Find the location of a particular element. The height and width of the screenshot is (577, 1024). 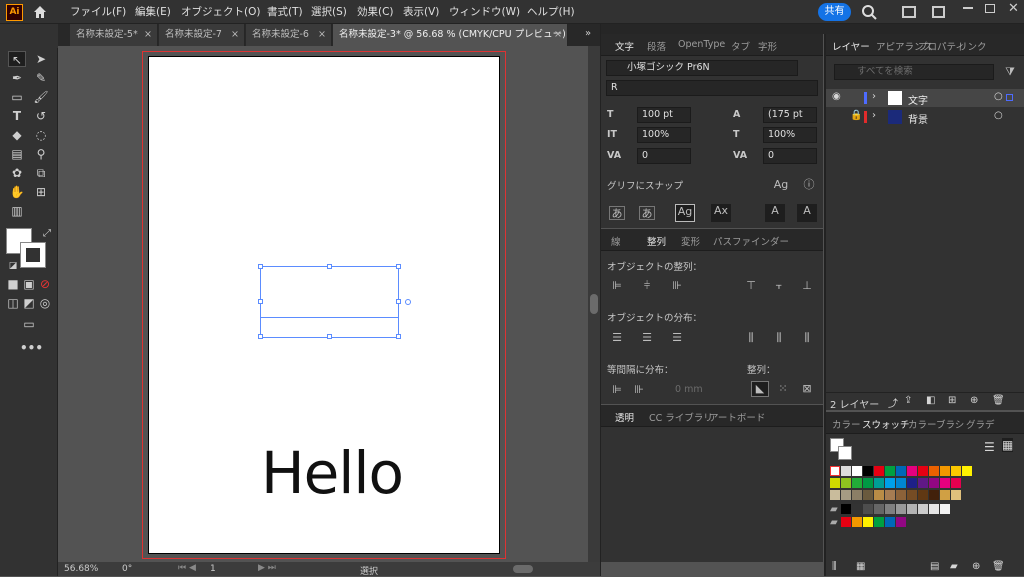

restore-icon is located at coordinates (990, 8).